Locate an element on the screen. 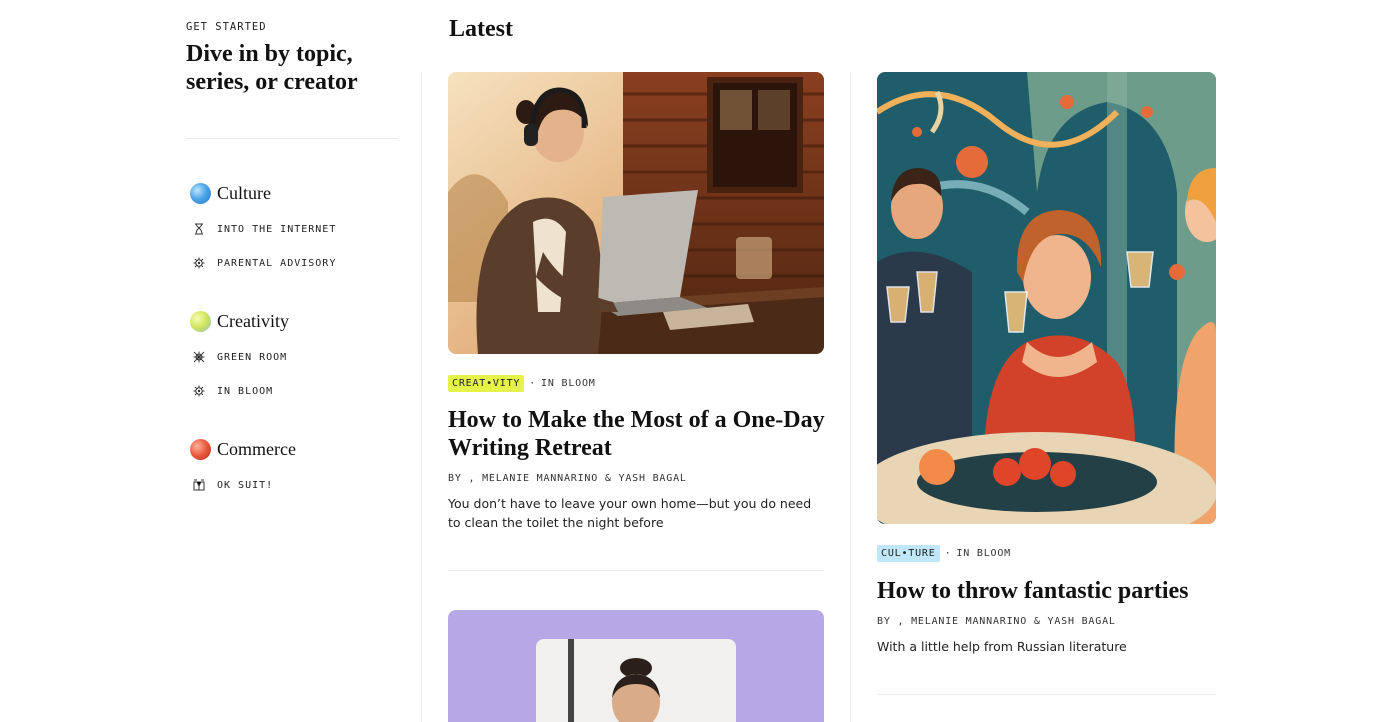  series-green-room: GREEN ROOM is located at coordinates (239, 357).